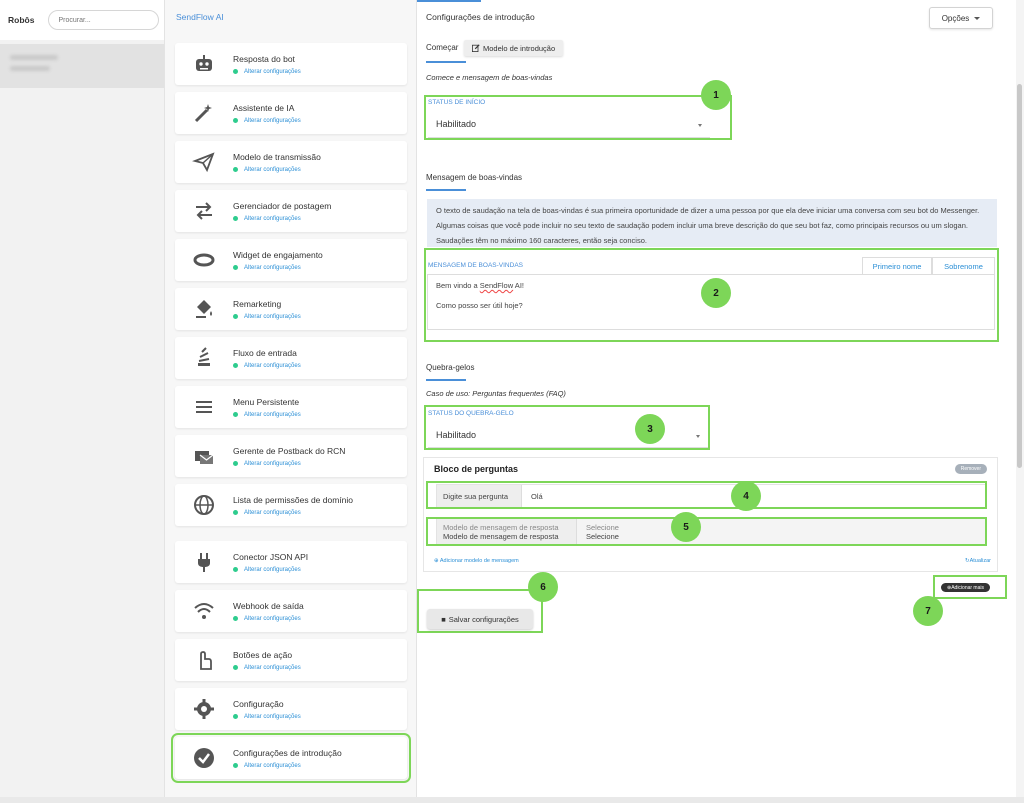 The image size is (1024, 803). Describe the element at coordinates (270, 562) in the screenshot. I see `menu-item-text: Conector JSON API Alterar configurações` at that location.